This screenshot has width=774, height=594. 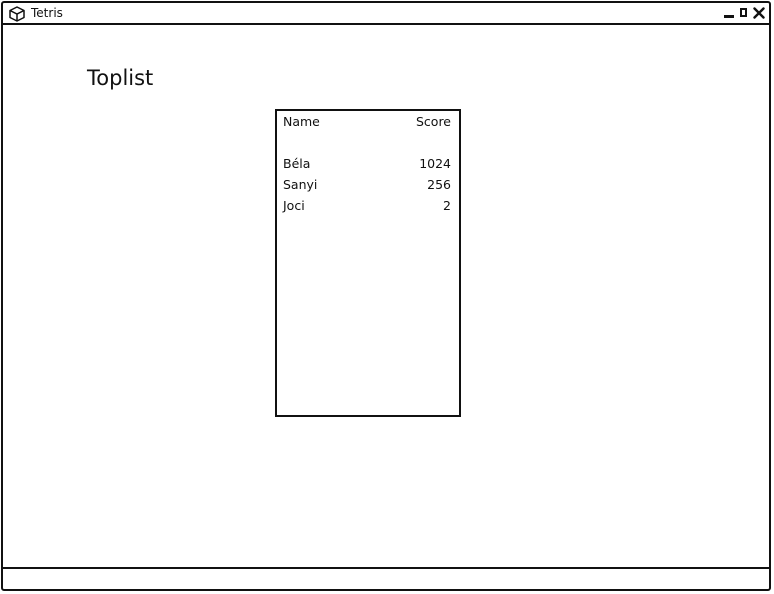 I want to click on table-row: Béla 1024, so click(x=367, y=164).